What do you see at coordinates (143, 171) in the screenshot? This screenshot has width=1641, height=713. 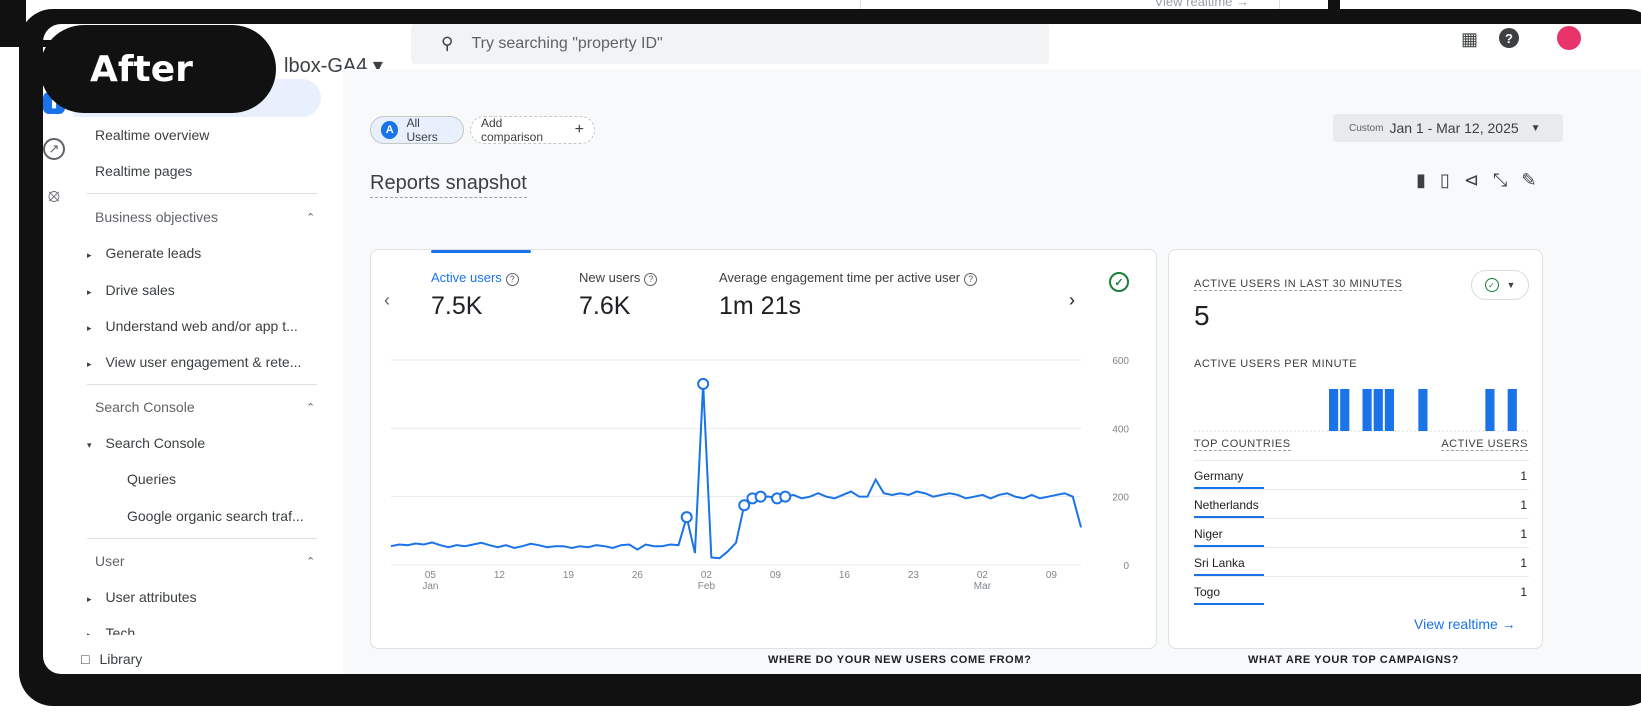 I see `sidebar-item-realtime-pages: Realtime pages` at bounding box center [143, 171].